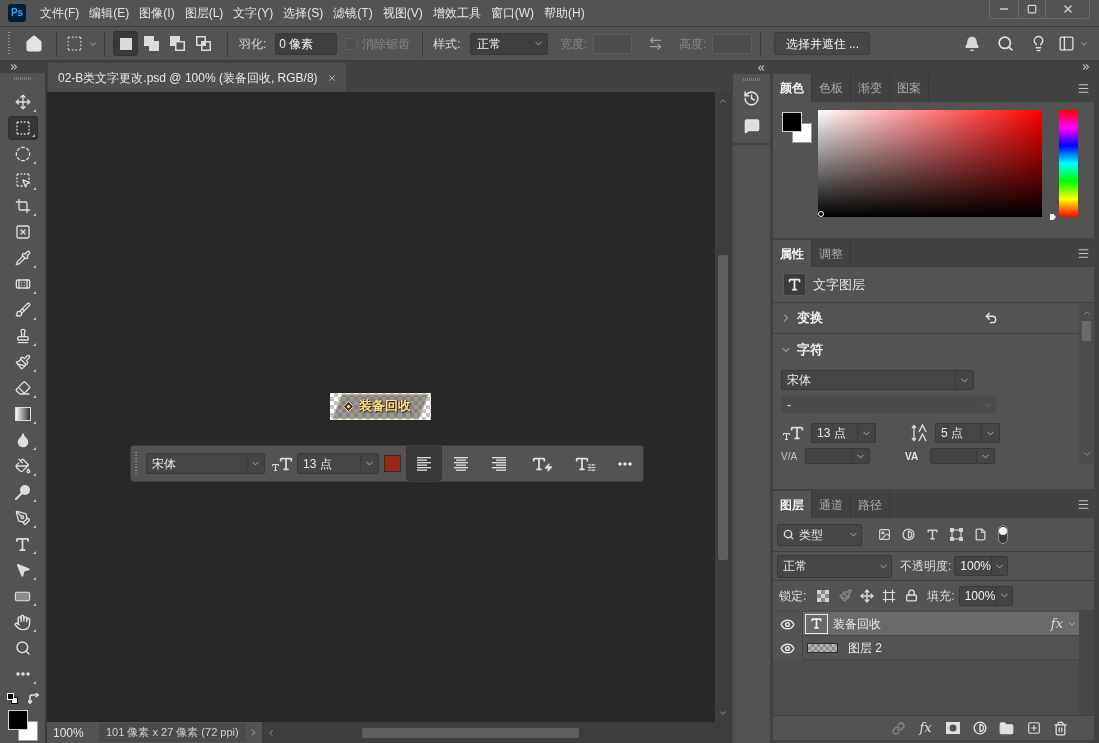  What do you see at coordinates (834, 566) in the screenshot?
I see `blend-mode-select: 正常` at bounding box center [834, 566].